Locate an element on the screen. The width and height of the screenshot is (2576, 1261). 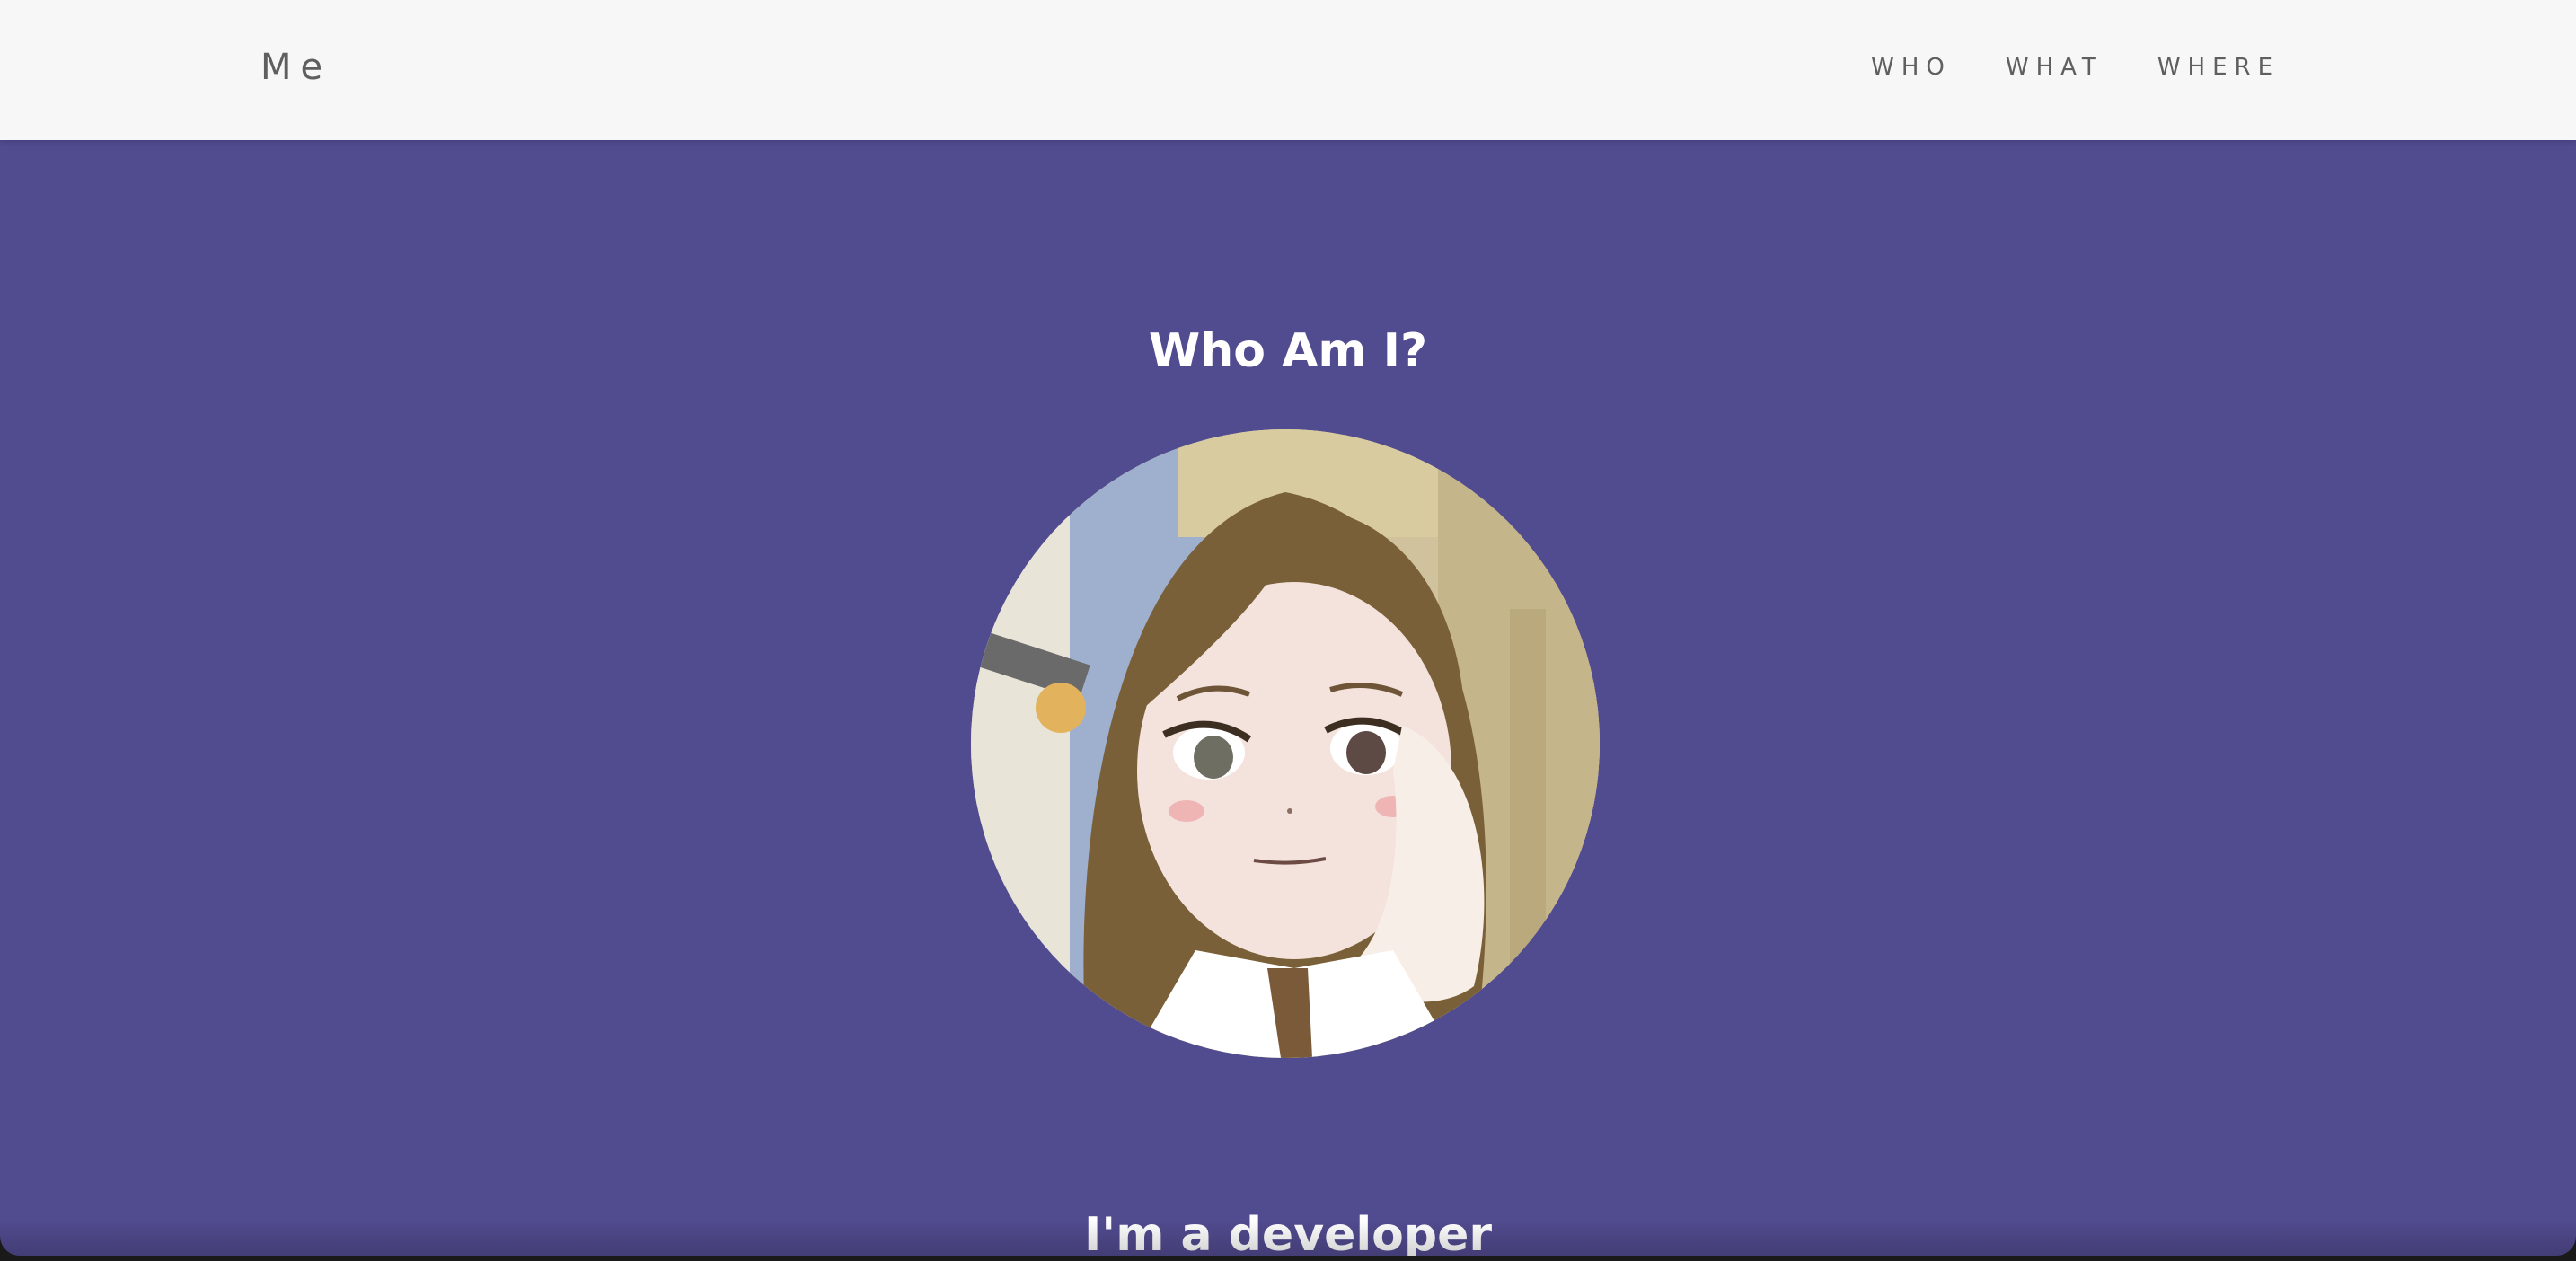
anime-girl-portrait-icon is located at coordinates (1285, 743).